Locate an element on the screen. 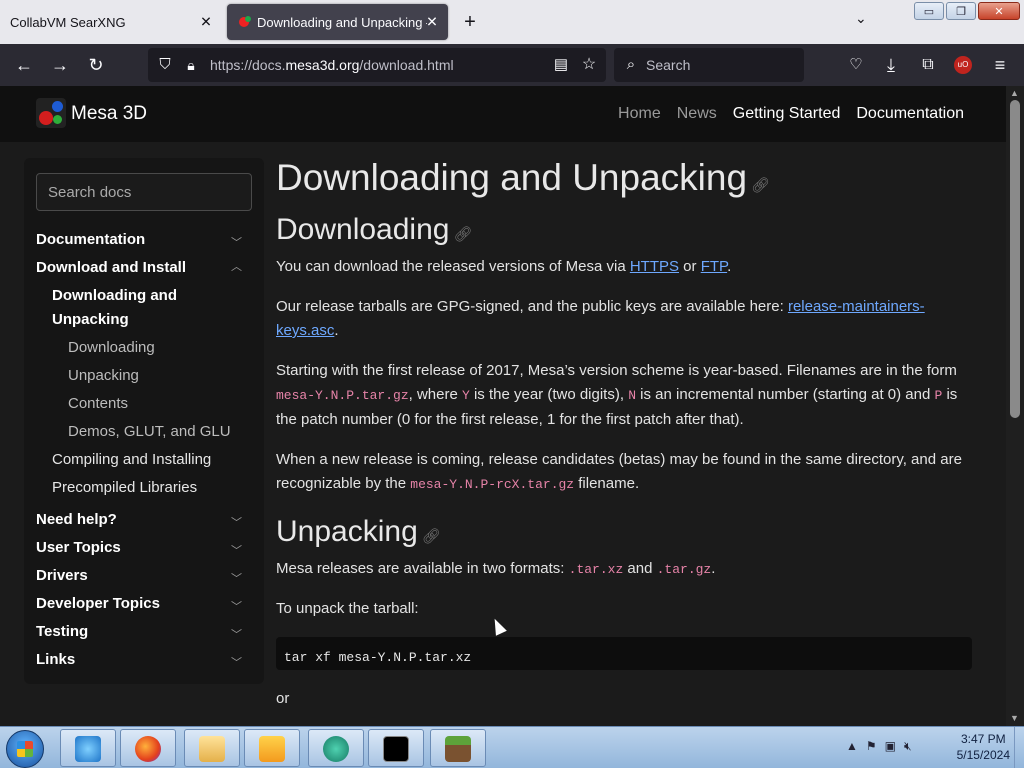 This screenshot has width=1024, height=768. sidebar-item-demos-glut-glu: Demos, GLUT, and GLU is located at coordinates (149, 431).